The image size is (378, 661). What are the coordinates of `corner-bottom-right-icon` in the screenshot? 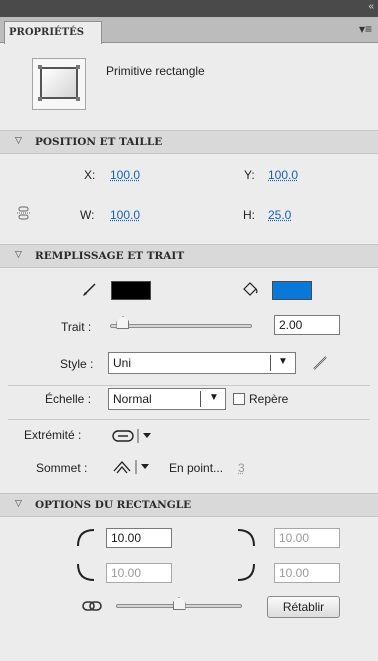 It's located at (246, 572).